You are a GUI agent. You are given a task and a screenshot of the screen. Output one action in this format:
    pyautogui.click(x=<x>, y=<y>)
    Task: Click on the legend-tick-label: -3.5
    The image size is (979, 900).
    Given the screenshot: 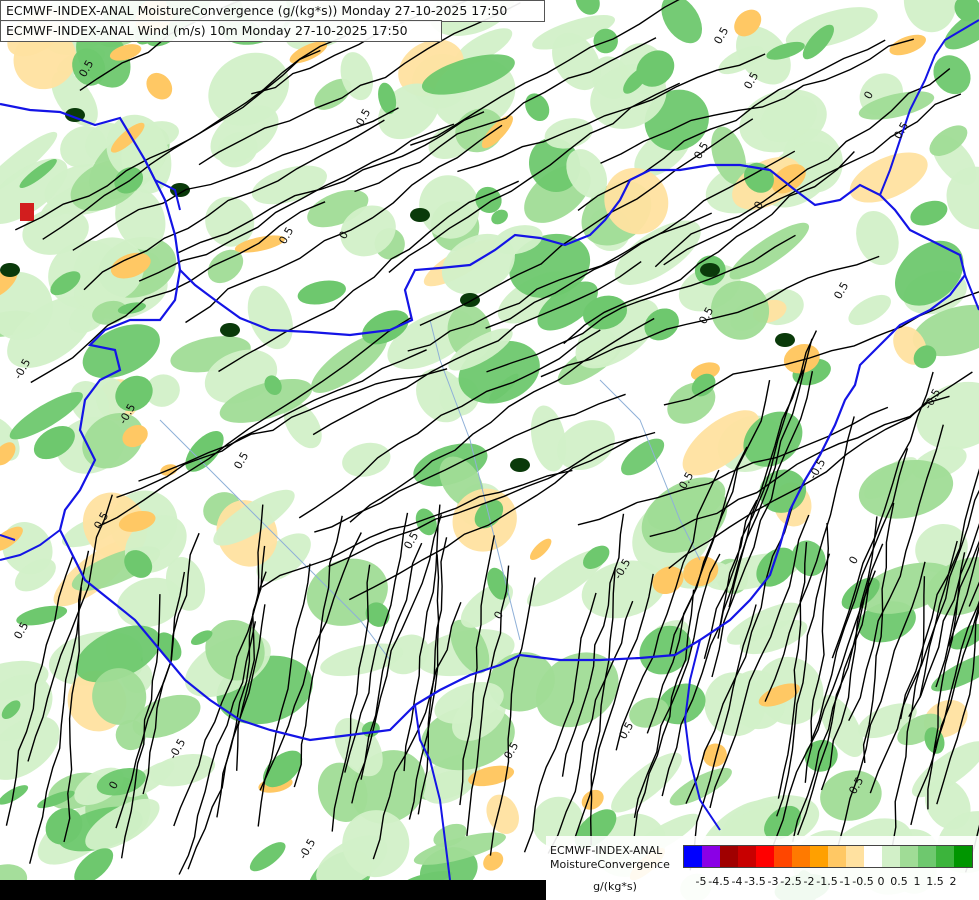 What is the action you would take?
    pyautogui.click(x=755, y=881)
    